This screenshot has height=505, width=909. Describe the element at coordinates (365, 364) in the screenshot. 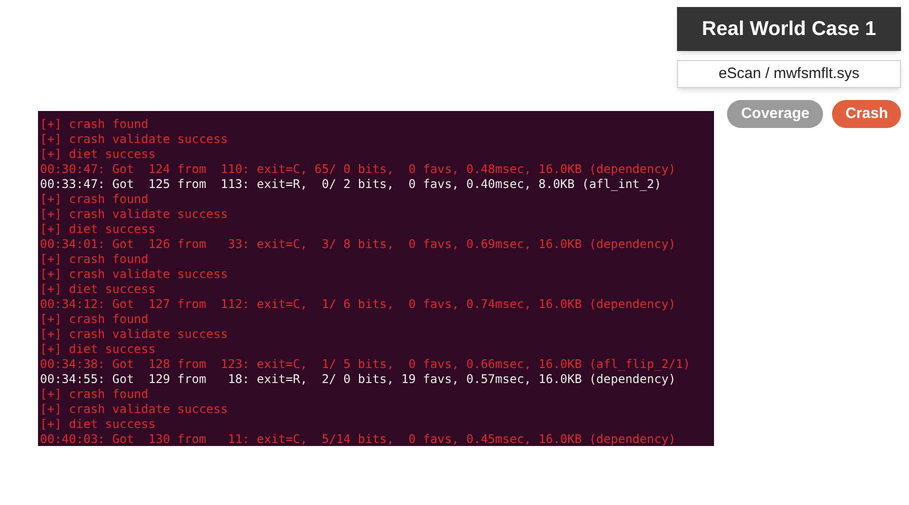

I see `log-line: 00:34:38: Got 128 from 123: exit=C, 1/ 5 bits, 0 favs, 0.66msec, 16.0KB (afl_flip_2/1)` at that location.